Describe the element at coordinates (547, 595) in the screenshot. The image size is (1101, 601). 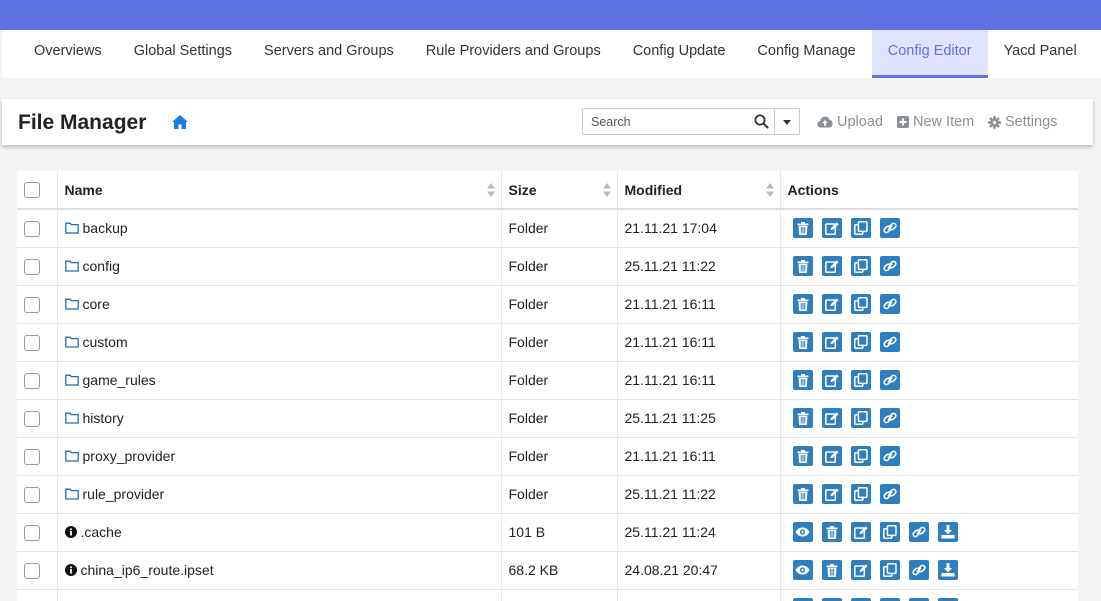
I see `table-row` at that location.